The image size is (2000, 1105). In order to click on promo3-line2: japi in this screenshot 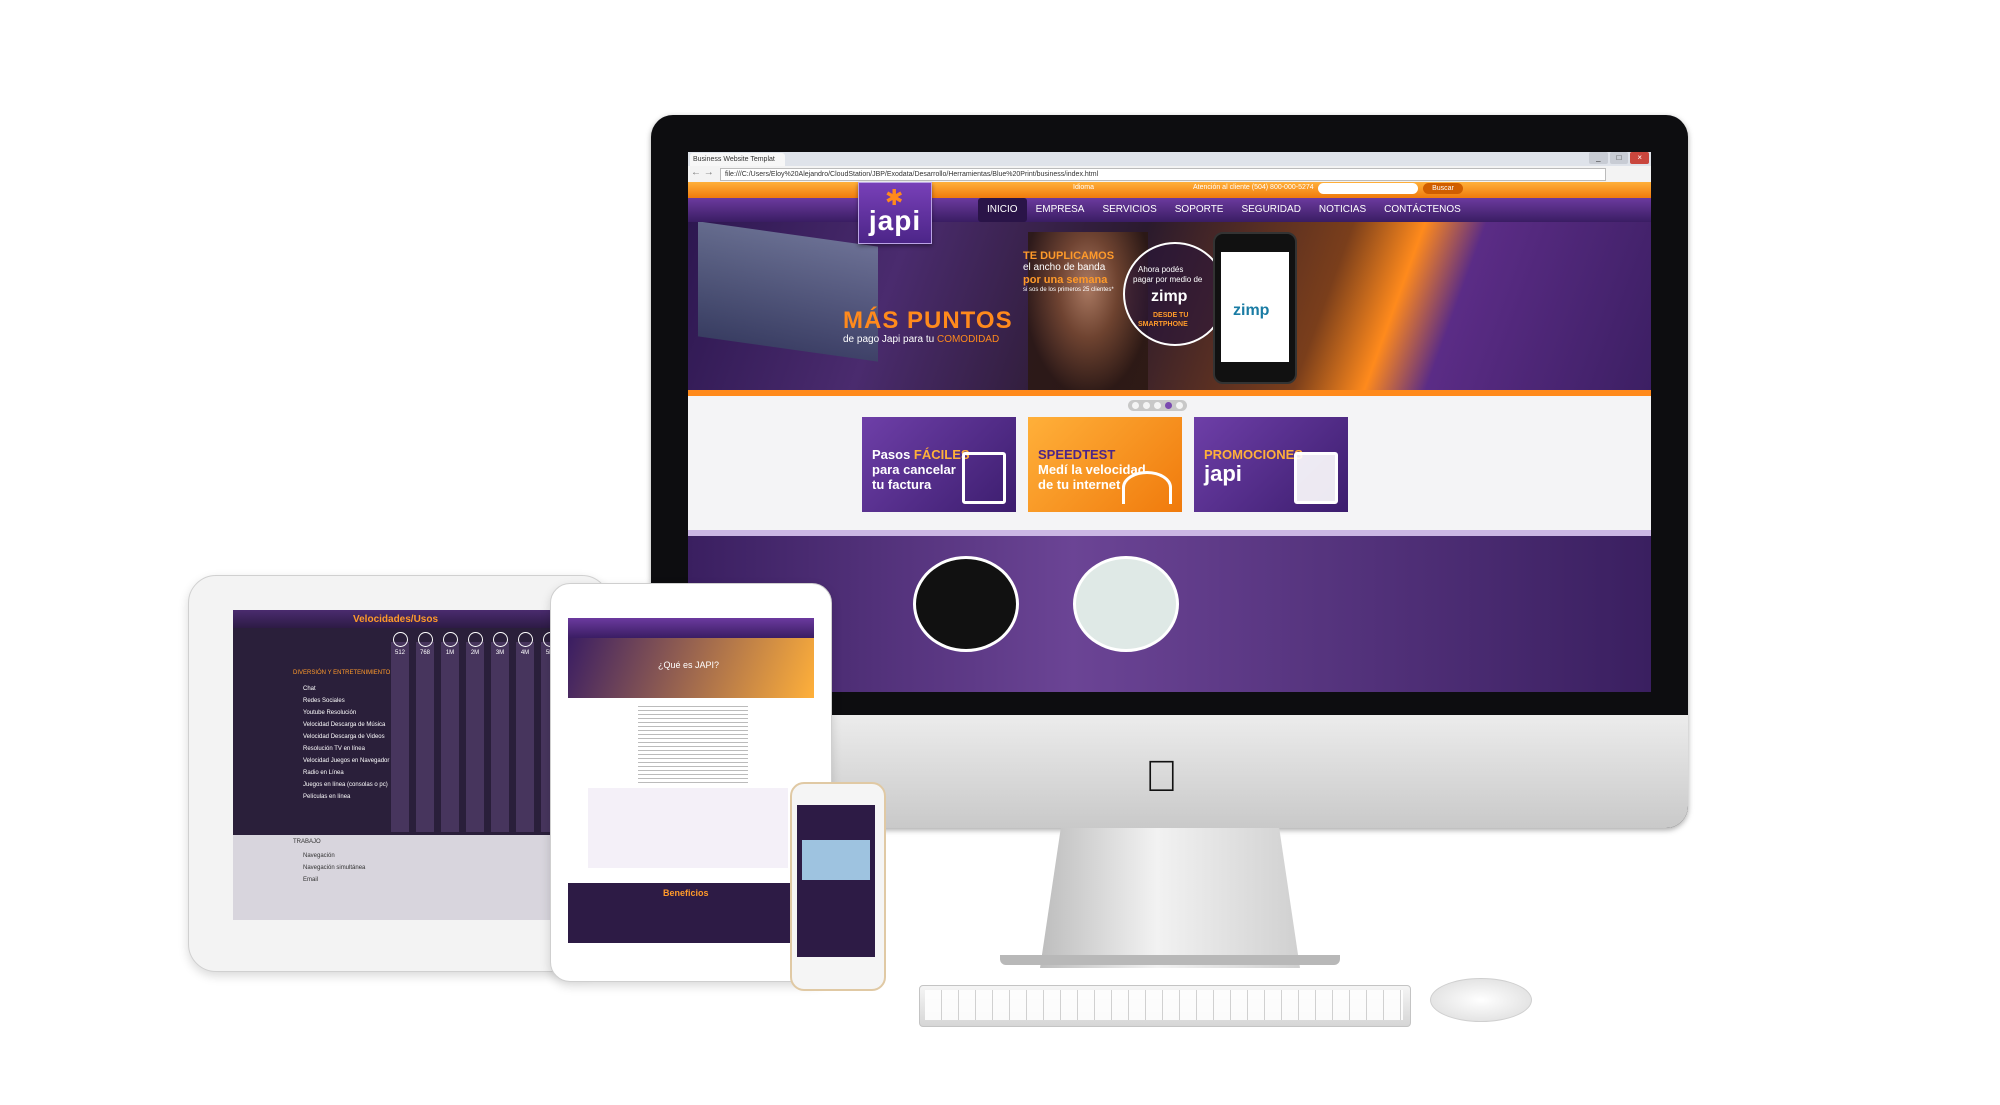, I will do `click(1223, 473)`.